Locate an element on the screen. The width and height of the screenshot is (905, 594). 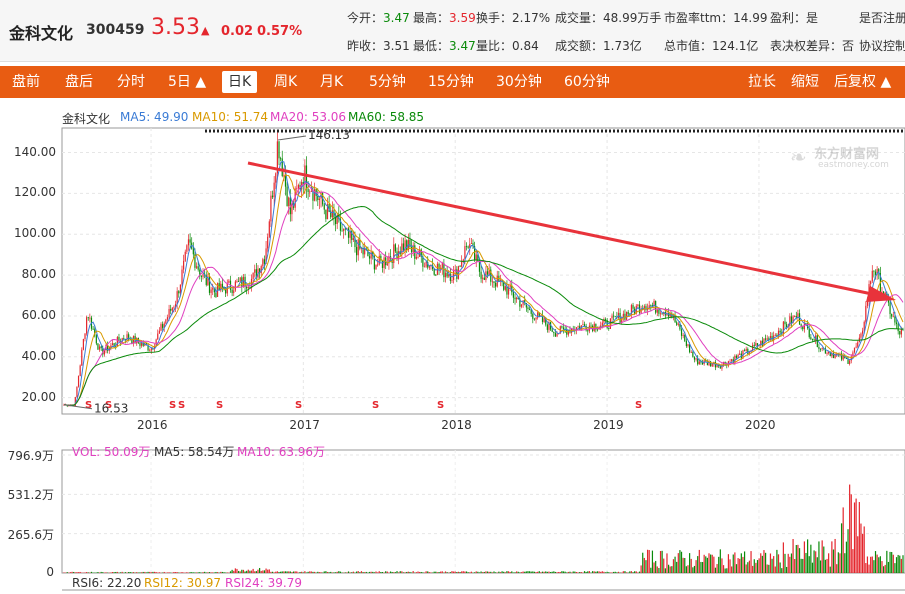
period-tab: 60分钟 is located at coordinates (587, 82).